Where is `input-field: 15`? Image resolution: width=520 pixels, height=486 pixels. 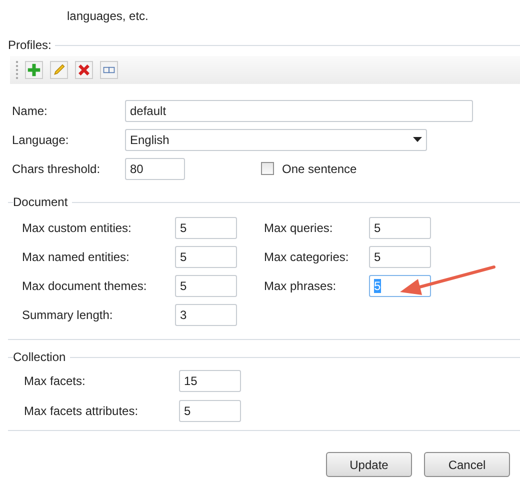 input-field: 15 is located at coordinates (210, 381).